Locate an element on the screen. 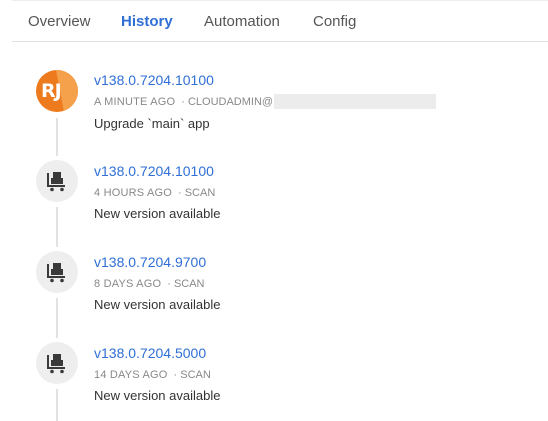  version-link: v138.0.7204.9700 is located at coordinates (150, 262).